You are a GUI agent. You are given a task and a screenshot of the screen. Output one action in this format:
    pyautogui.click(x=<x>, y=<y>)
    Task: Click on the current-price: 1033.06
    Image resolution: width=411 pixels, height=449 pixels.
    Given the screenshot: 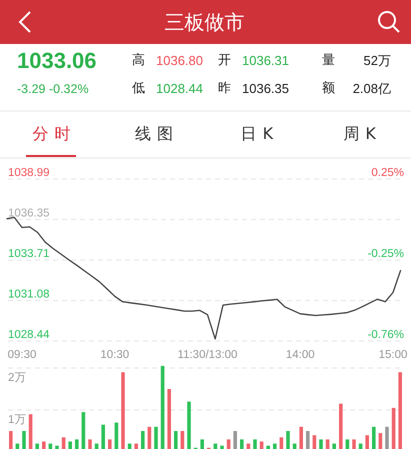 What is the action you would take?
    pyautogui.click(x=57, y=61)
    